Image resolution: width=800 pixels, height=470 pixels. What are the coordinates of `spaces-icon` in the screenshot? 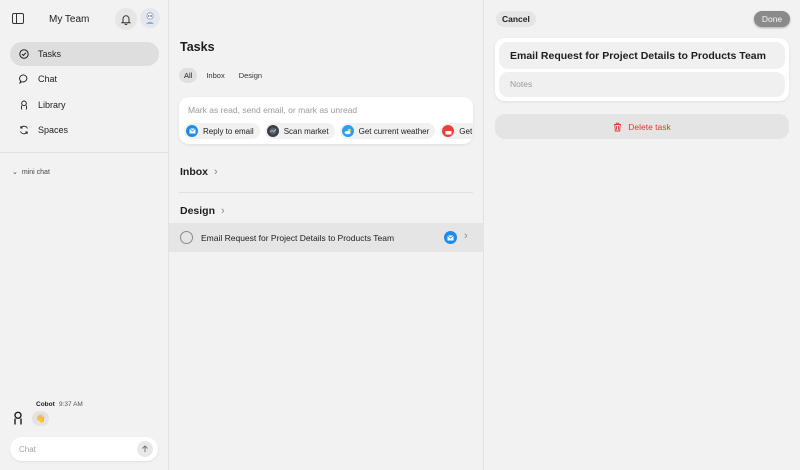 It's located at (24, 130).